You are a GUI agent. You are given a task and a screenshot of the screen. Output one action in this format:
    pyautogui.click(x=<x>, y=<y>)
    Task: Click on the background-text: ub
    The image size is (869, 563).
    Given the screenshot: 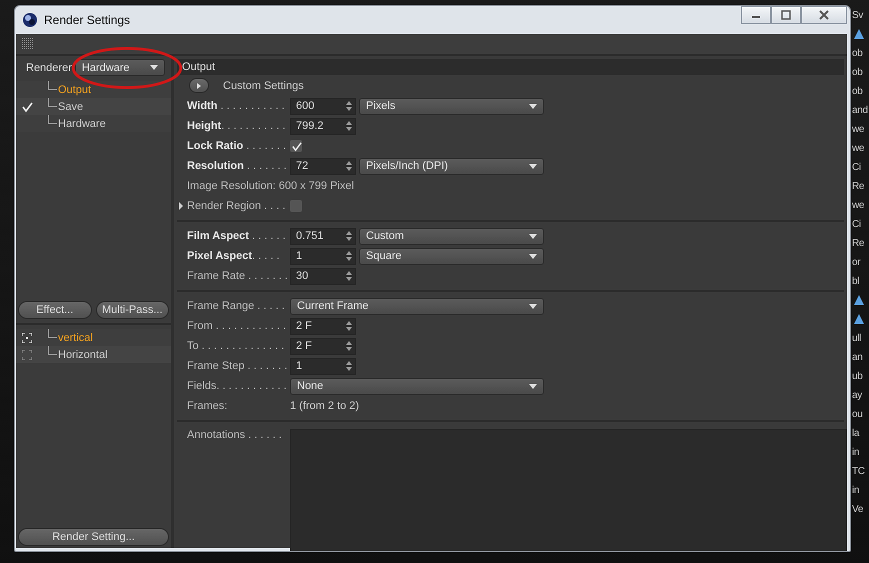 What is the action you would take?
    pyautogui.click(x=858, y=377)
    